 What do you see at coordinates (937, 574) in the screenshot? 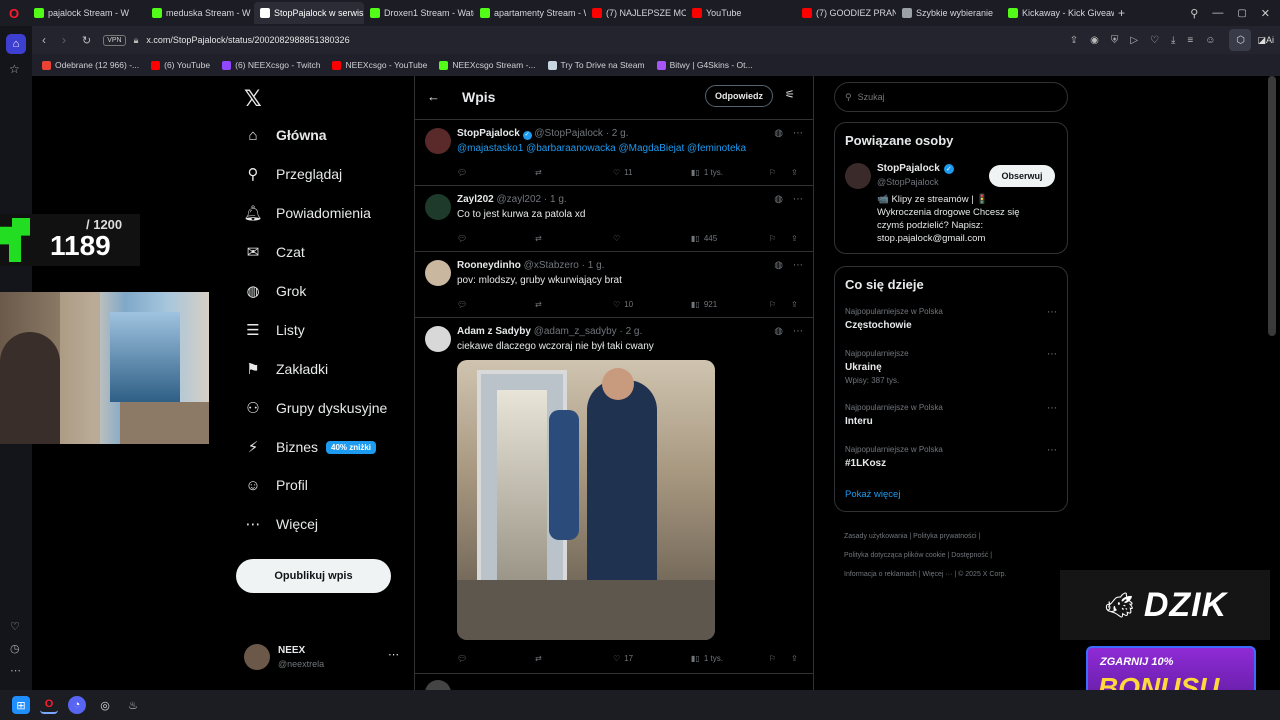
I see `footer-link: Więcej ···` at bounding box center [937, 574].